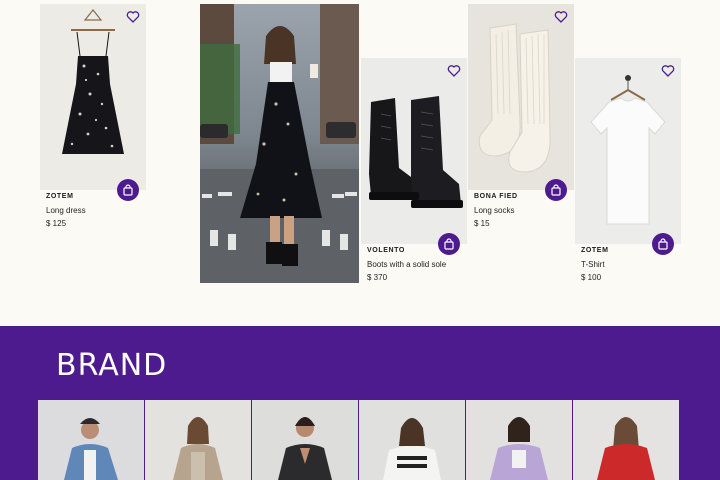  I want to click on brand-model-tile-slogan-tee, so click(412, 440).